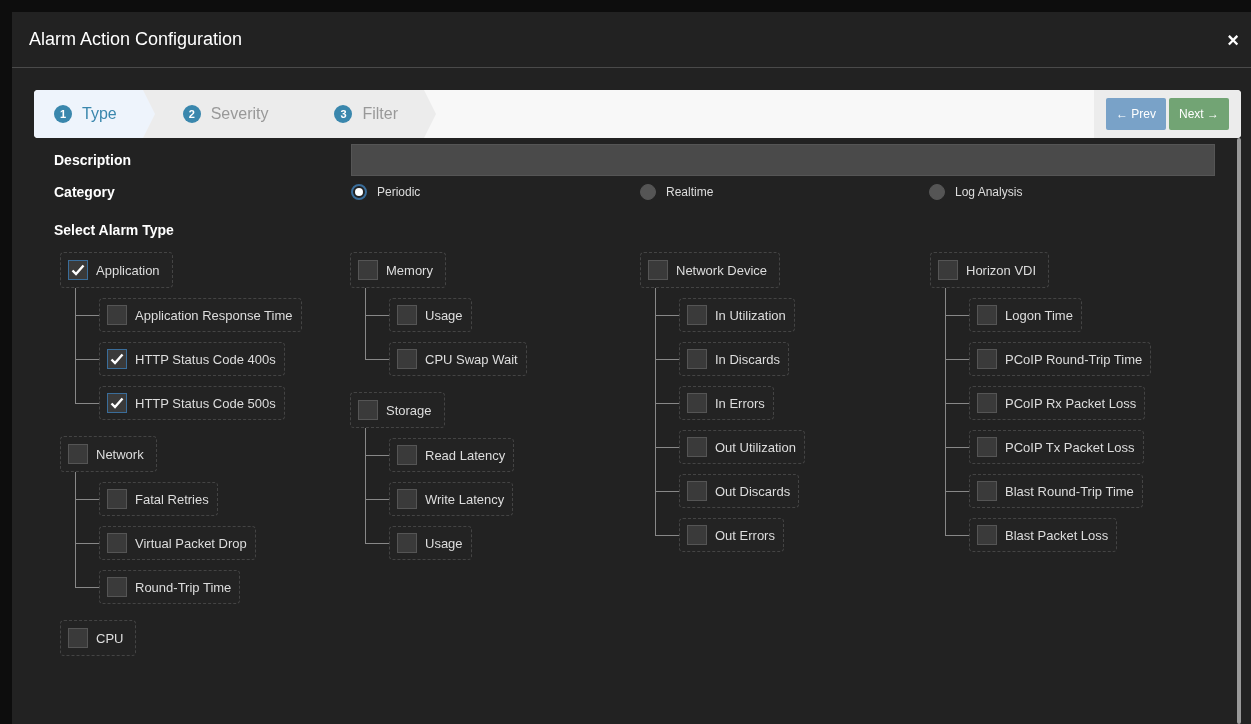 Image resolution: width=1251 pixels, height=724 pixels. I want to click on alarm-group-option: Storage, so click(397, 410).